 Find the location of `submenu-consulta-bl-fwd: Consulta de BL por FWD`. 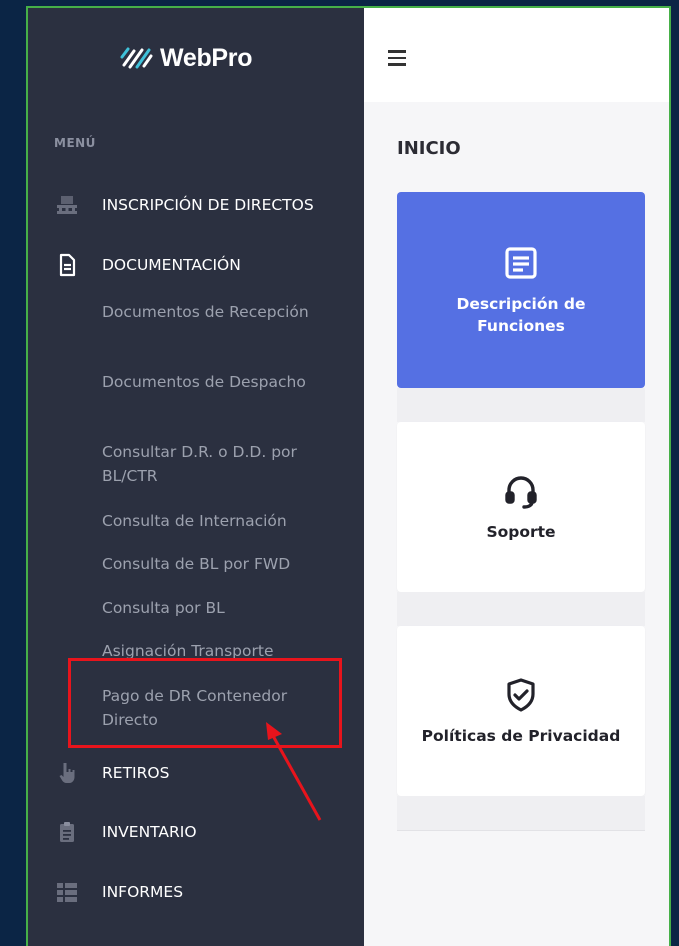

submenu-consulta-bl-fwd: Consulta de BL por FWD is located at coordinates (212, 564).